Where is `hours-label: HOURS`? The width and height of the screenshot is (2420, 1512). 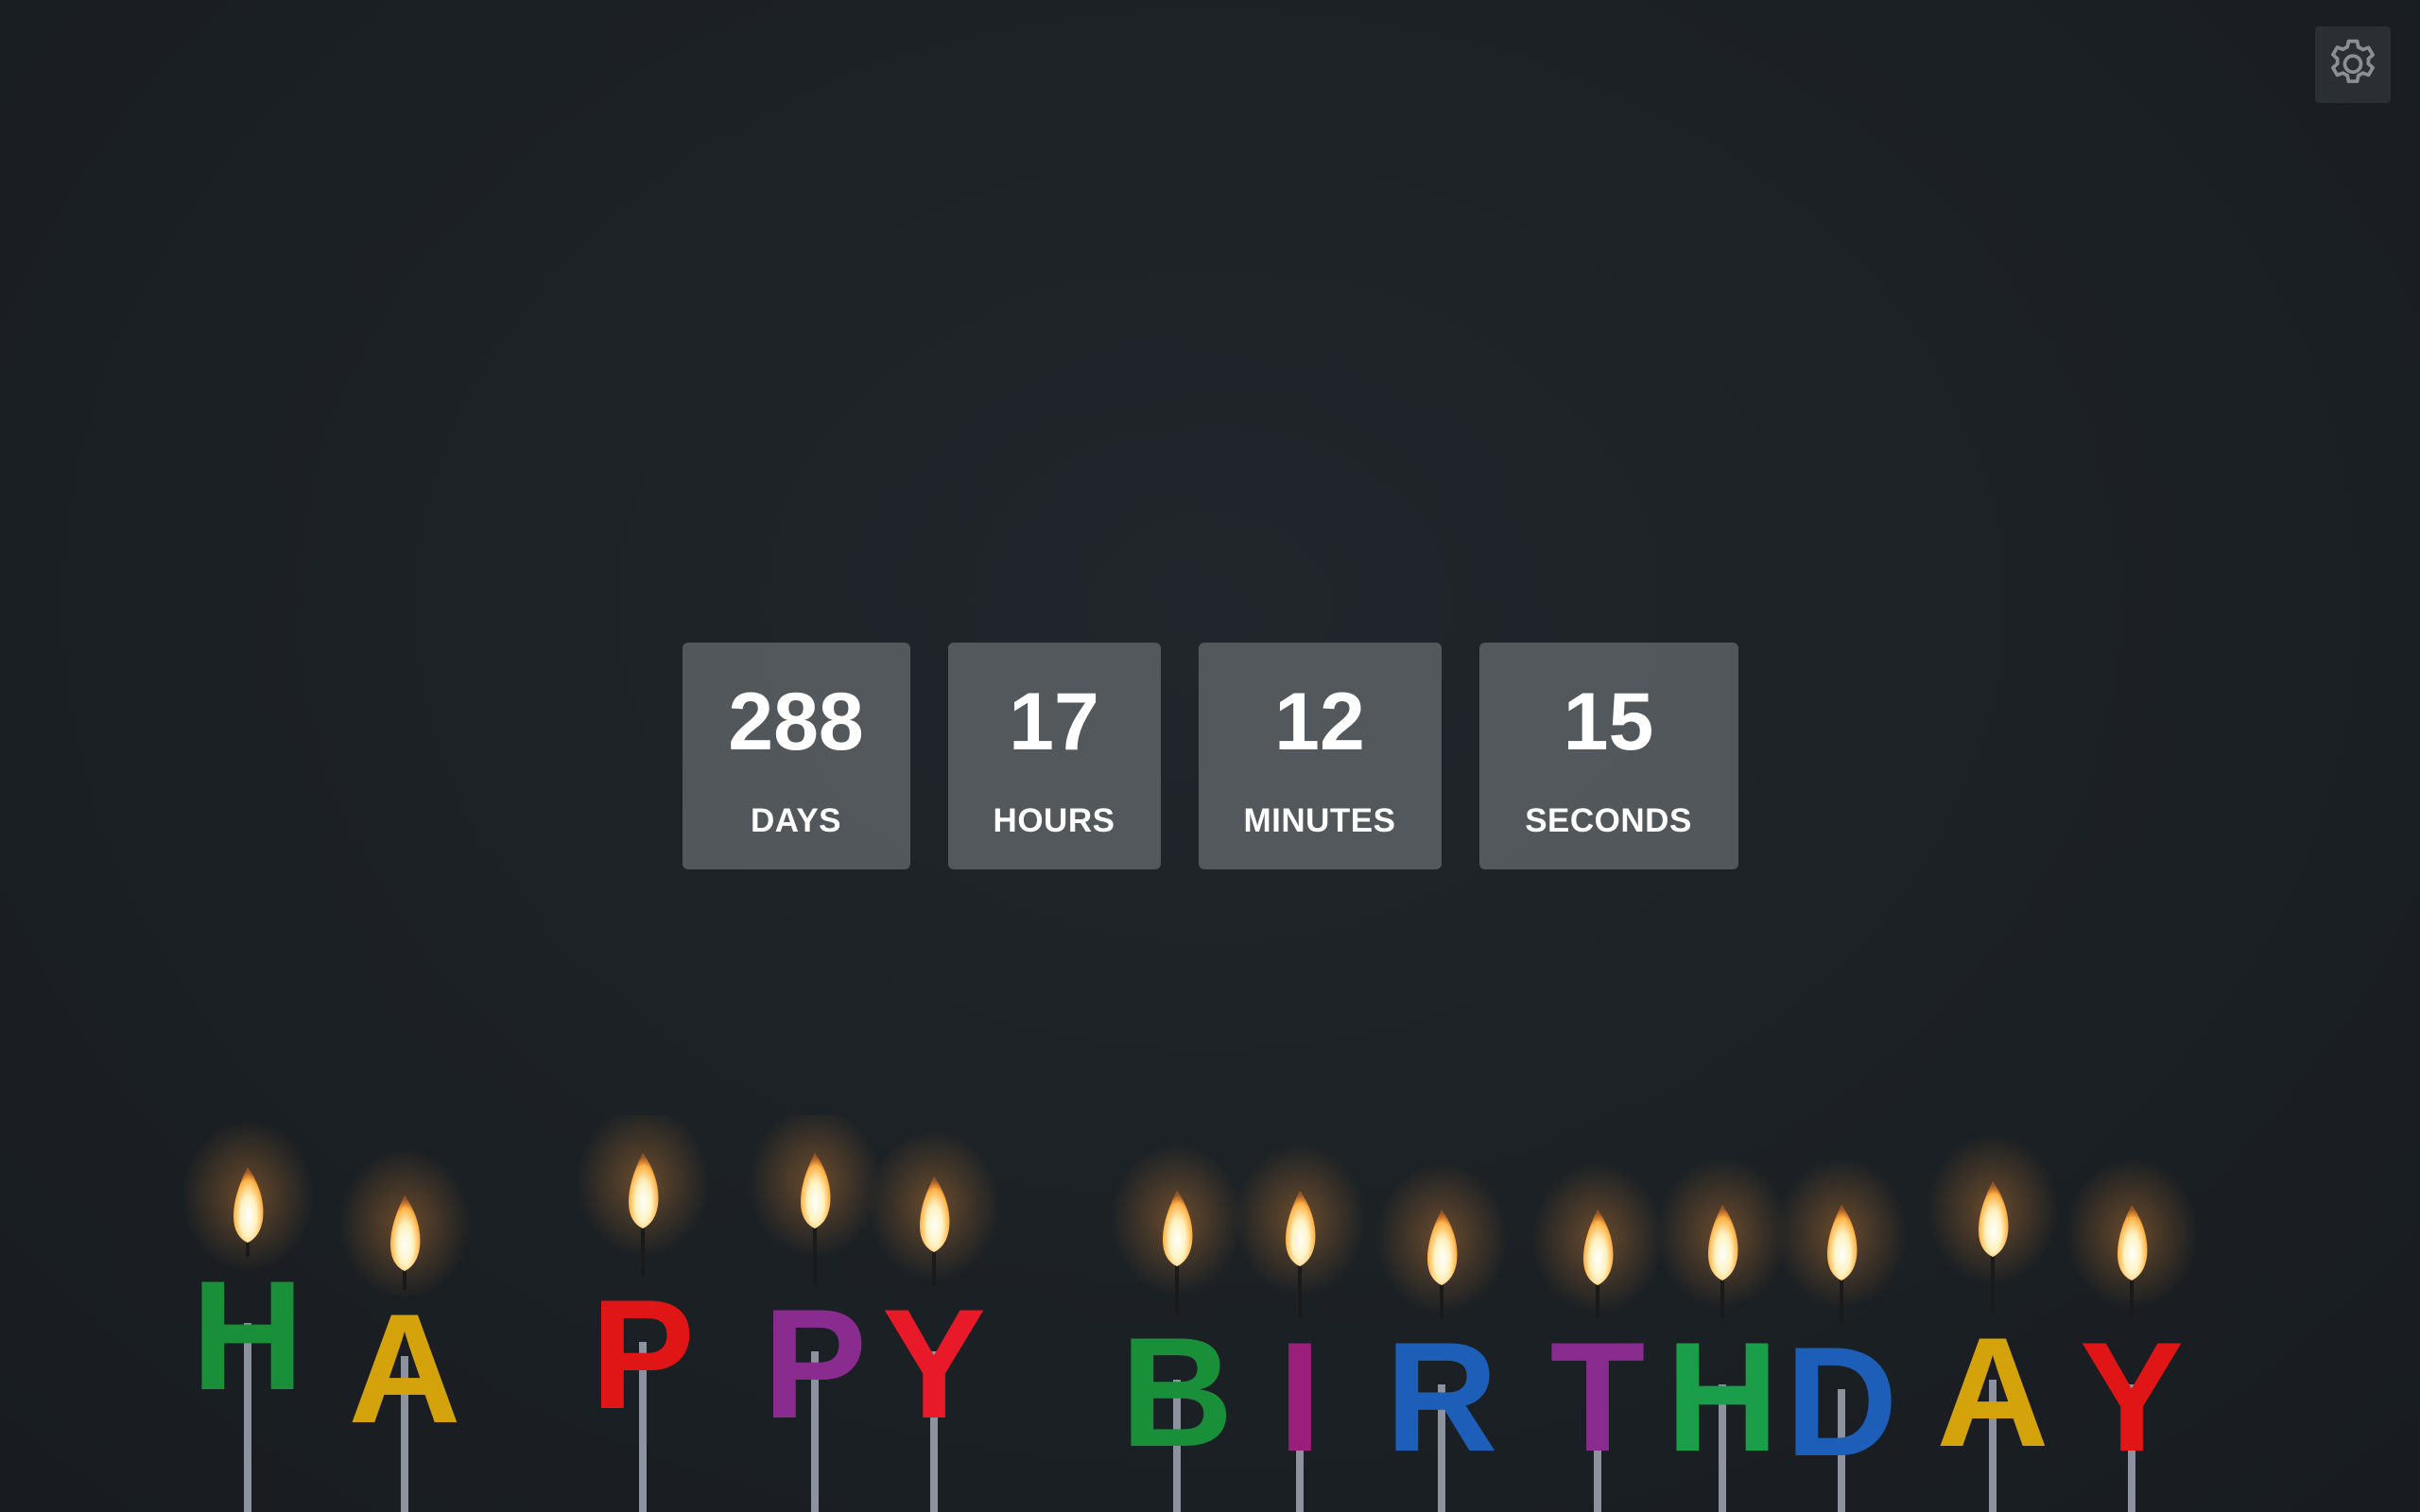
hours-label: HOURS is located at coordinates (1054, 820).